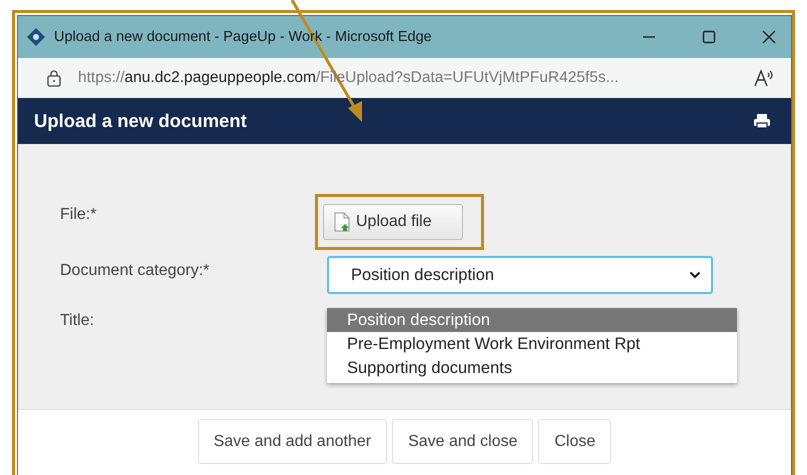  I want to click on print-icon, so click(762, 121).